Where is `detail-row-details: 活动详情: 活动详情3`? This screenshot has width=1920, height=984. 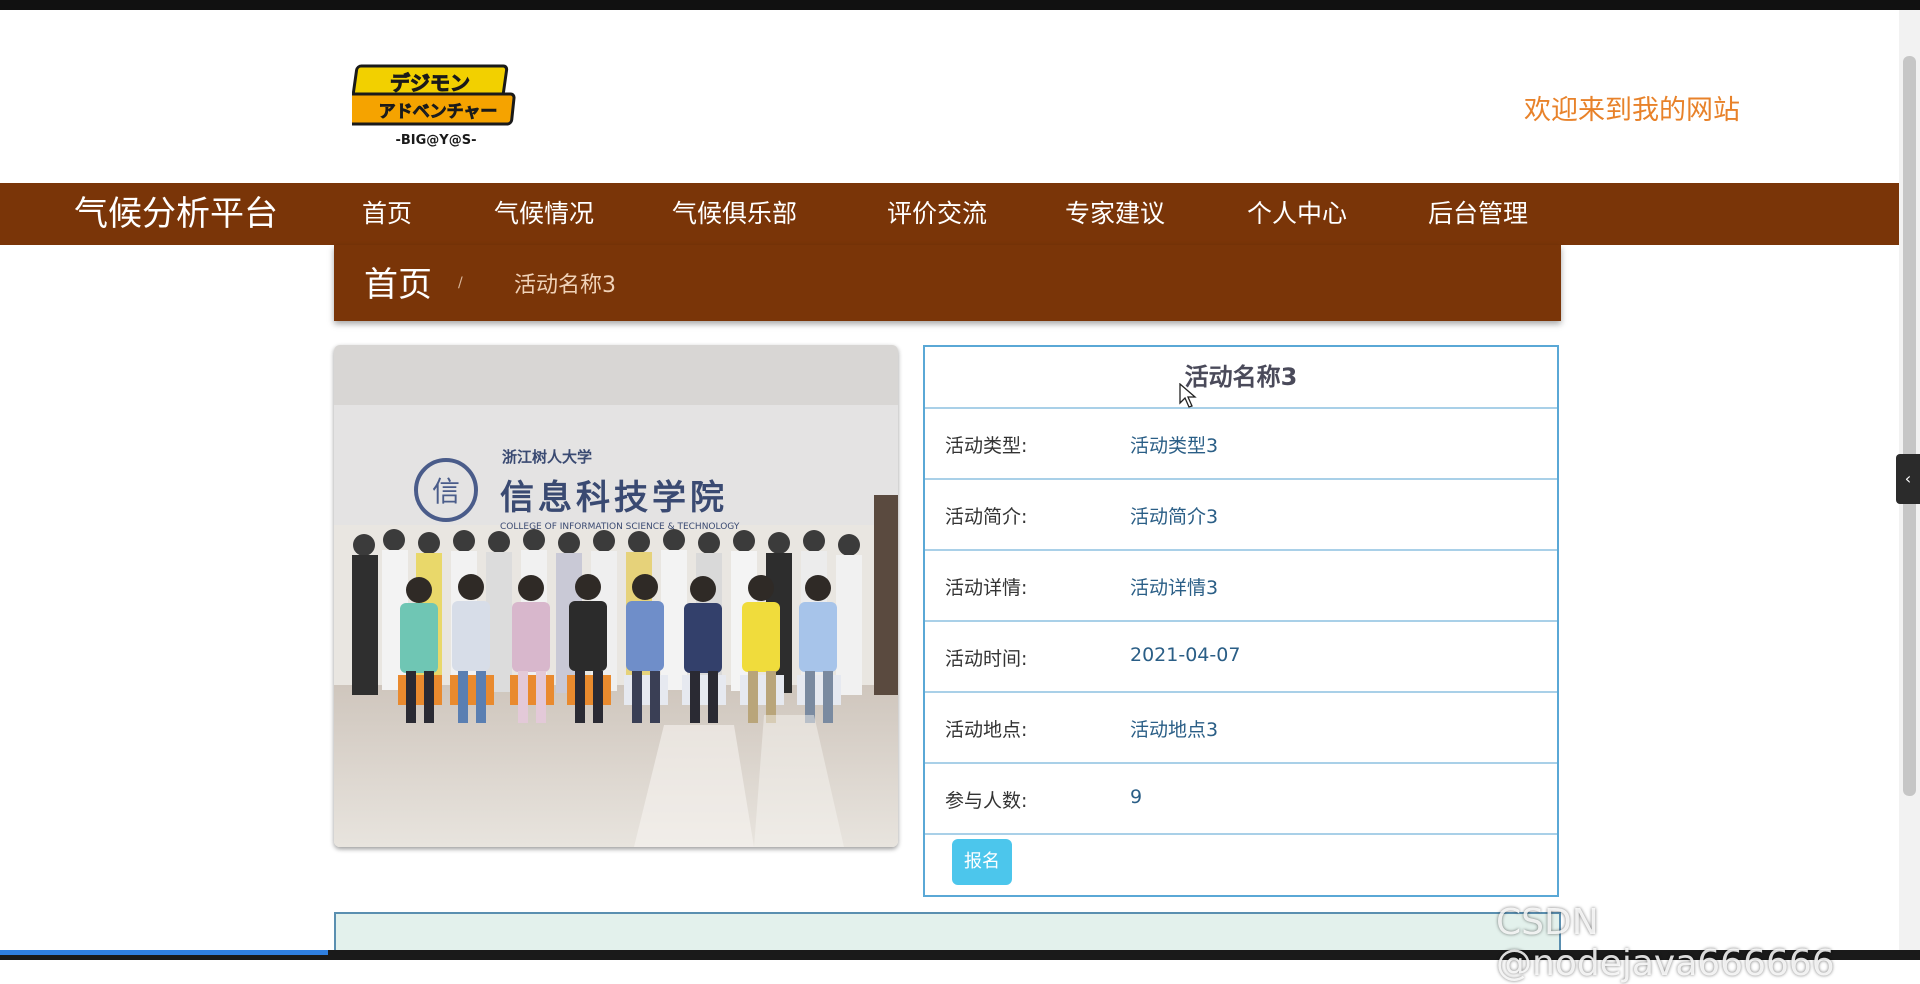 detail-row-details: 活动详情: 活动详情3 is located at coordinates (1241, 586).